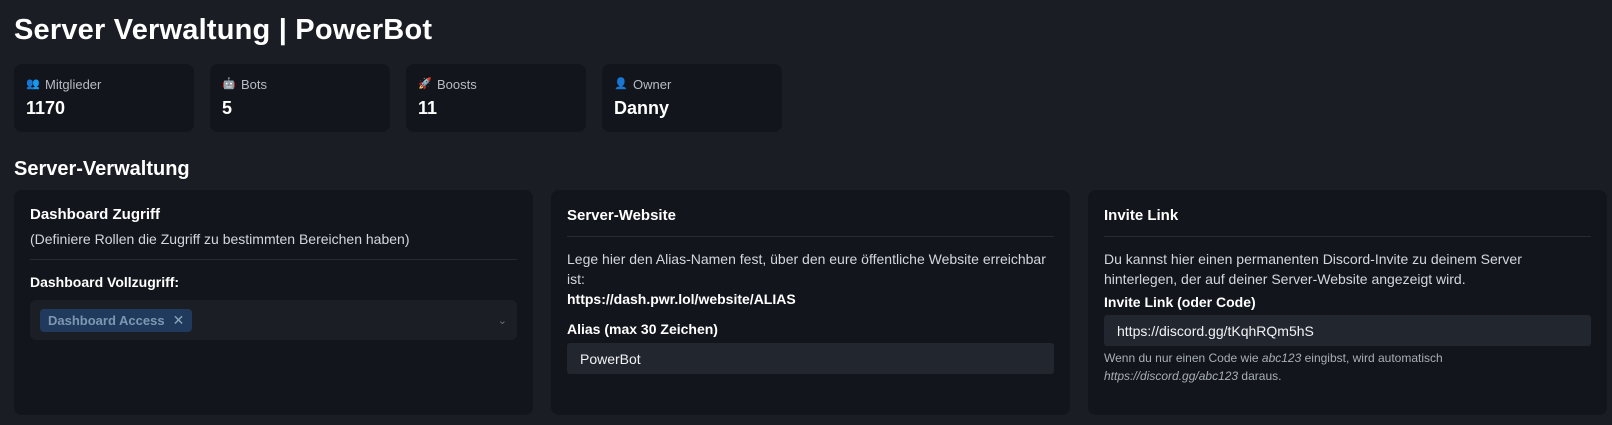 Image resolution: width=1612 pixels, height=425 pixels. Describe the element at coordinates (229, 84) in the screenshot. I see `bot-icon: 🤖` at that location.